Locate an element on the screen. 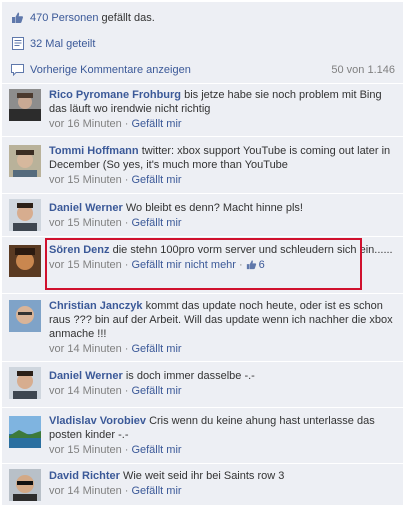 The width and height of the screenshot is (407, 508). likes-row: 470 Personen gefällt das. is located at coordinates (202, 18).